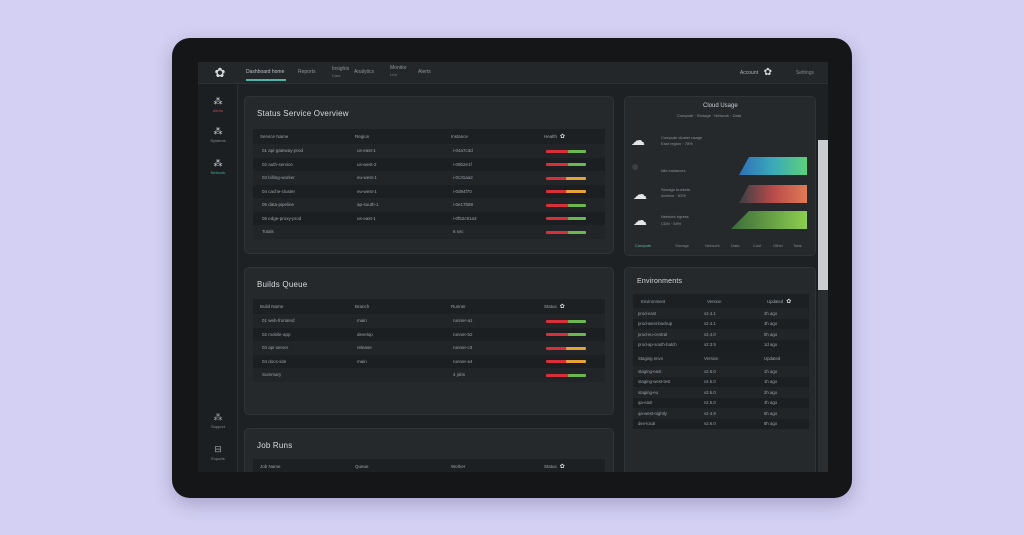 Image resolution: width=1024 pixels, height=535 pixels. What do you see at coordinates (300, 232) in the screenshot?
I see `table-cell: Totals` at bounding box center [300, 232].